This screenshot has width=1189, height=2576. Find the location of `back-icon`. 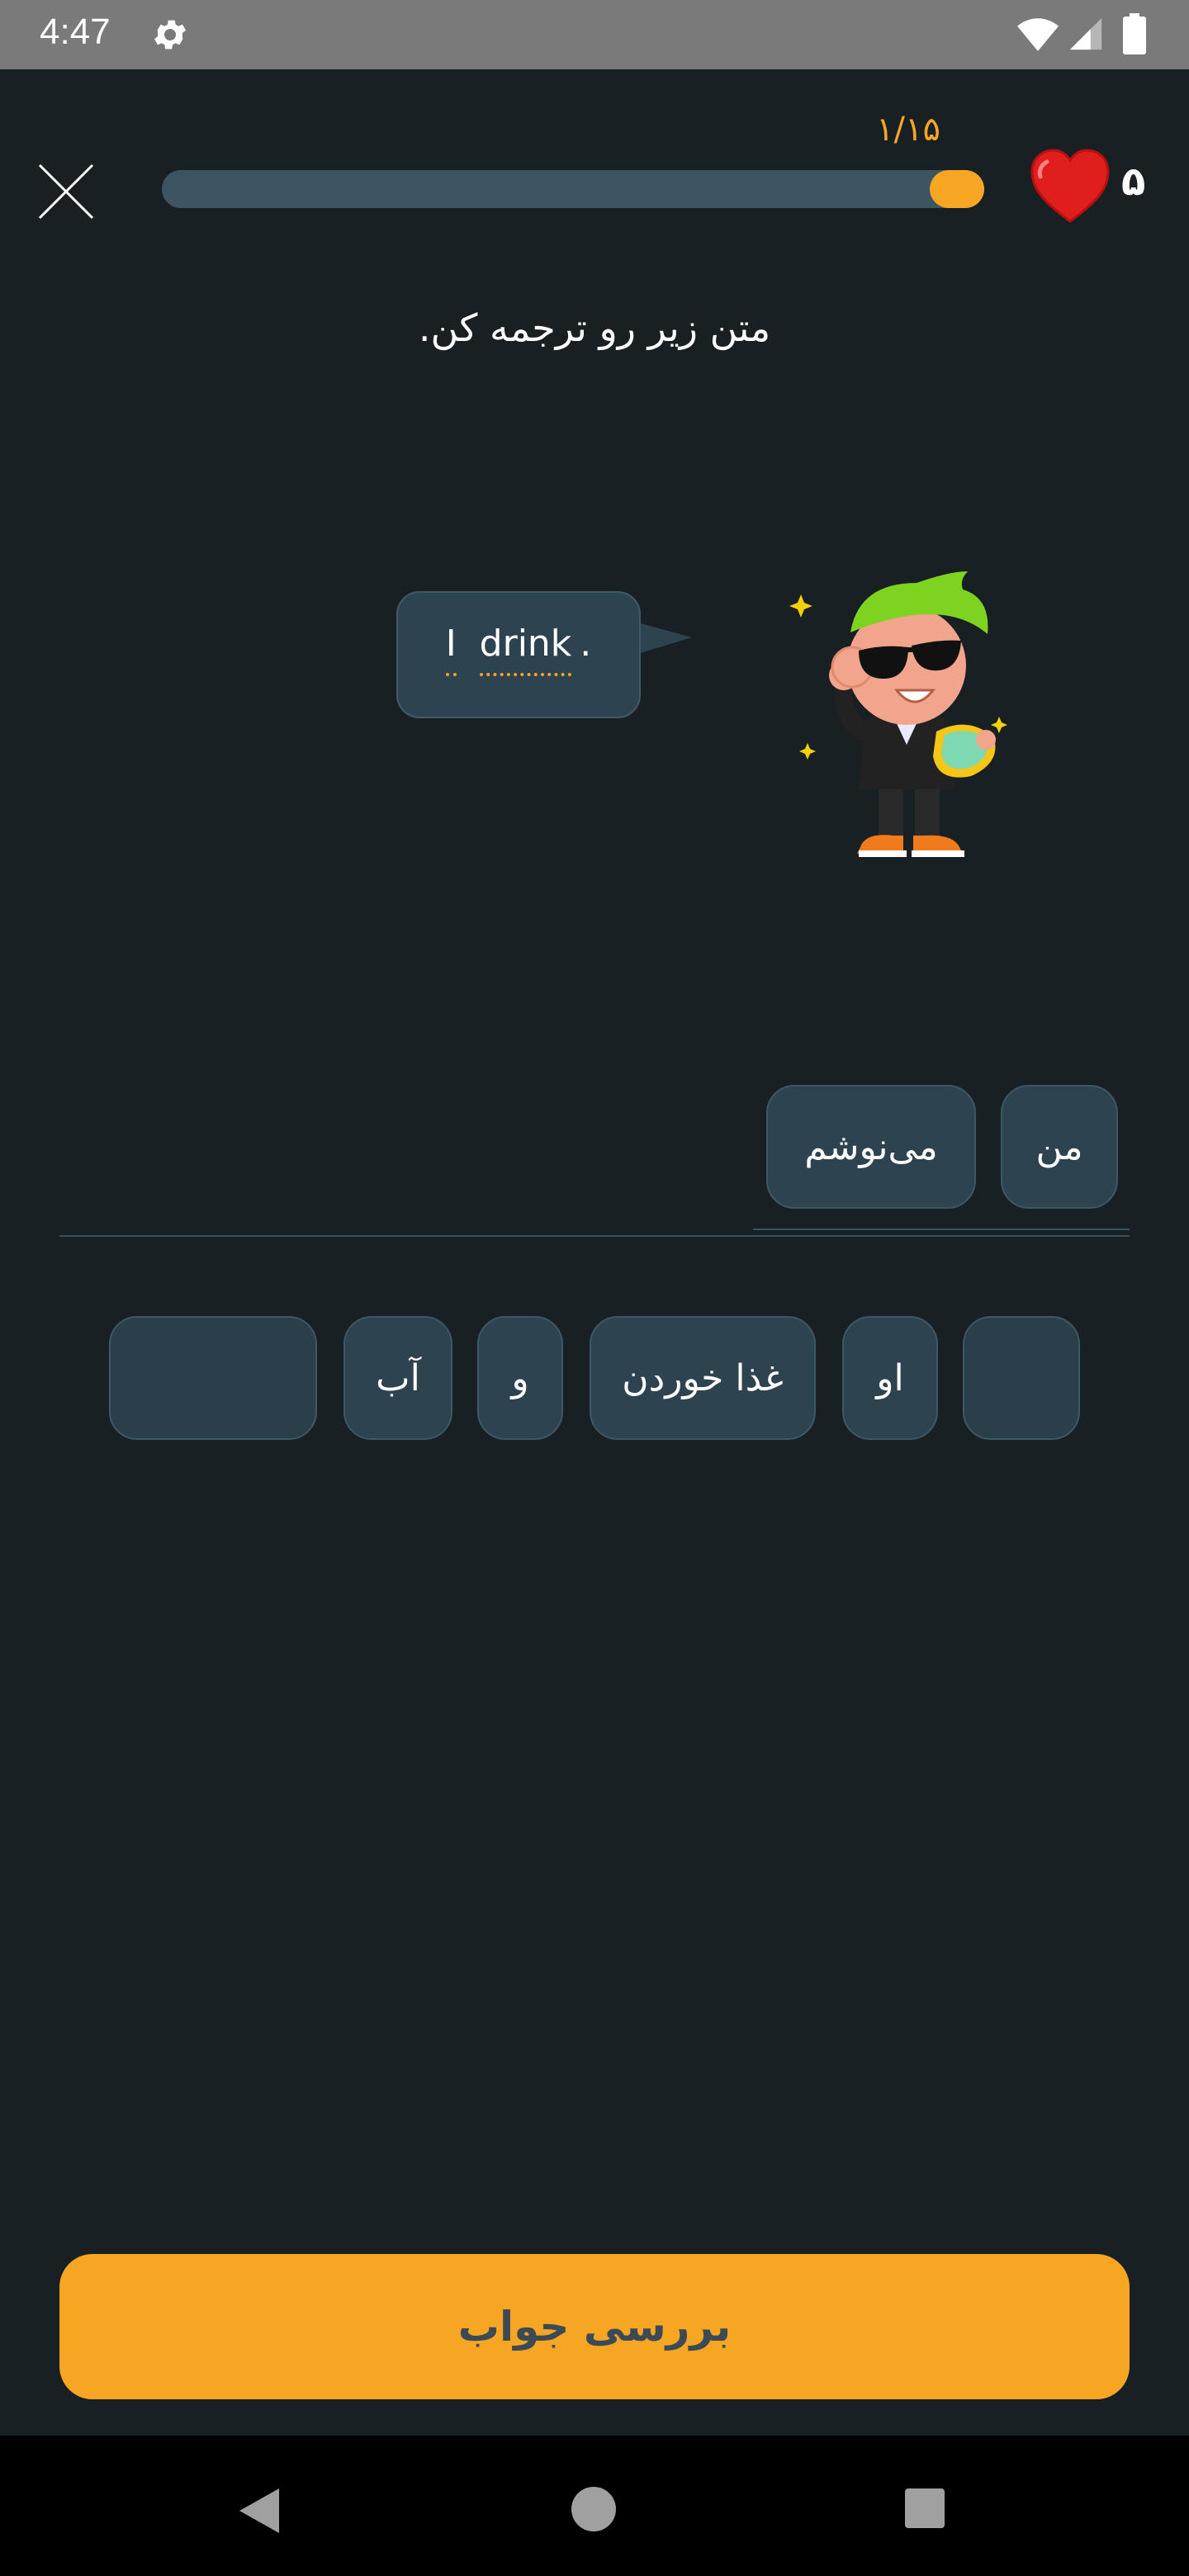

back-icon is located at coordinates (259, 2510).